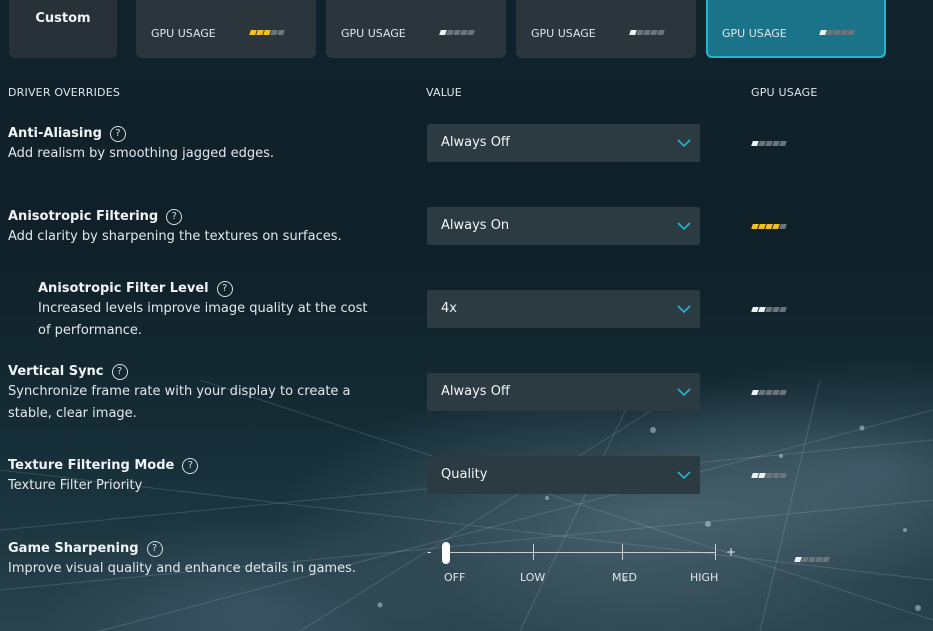 This screenshot has width=933, height=631. I want to click on slider-thumb, so click(446, 553).